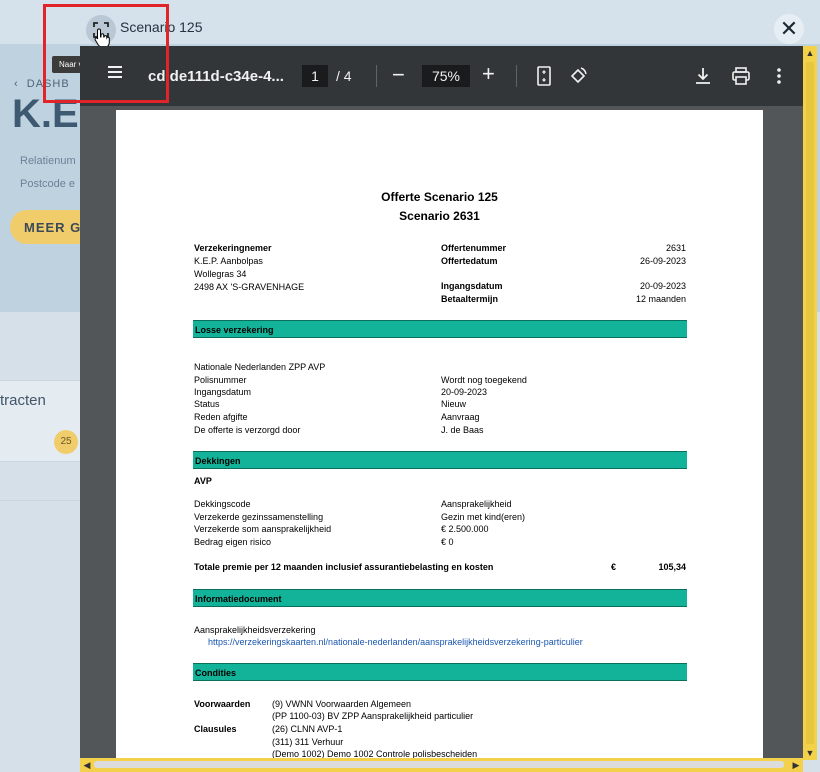 This screenshot has height=772, width=820. I want to click on more-options-icon, so click(779, 76).